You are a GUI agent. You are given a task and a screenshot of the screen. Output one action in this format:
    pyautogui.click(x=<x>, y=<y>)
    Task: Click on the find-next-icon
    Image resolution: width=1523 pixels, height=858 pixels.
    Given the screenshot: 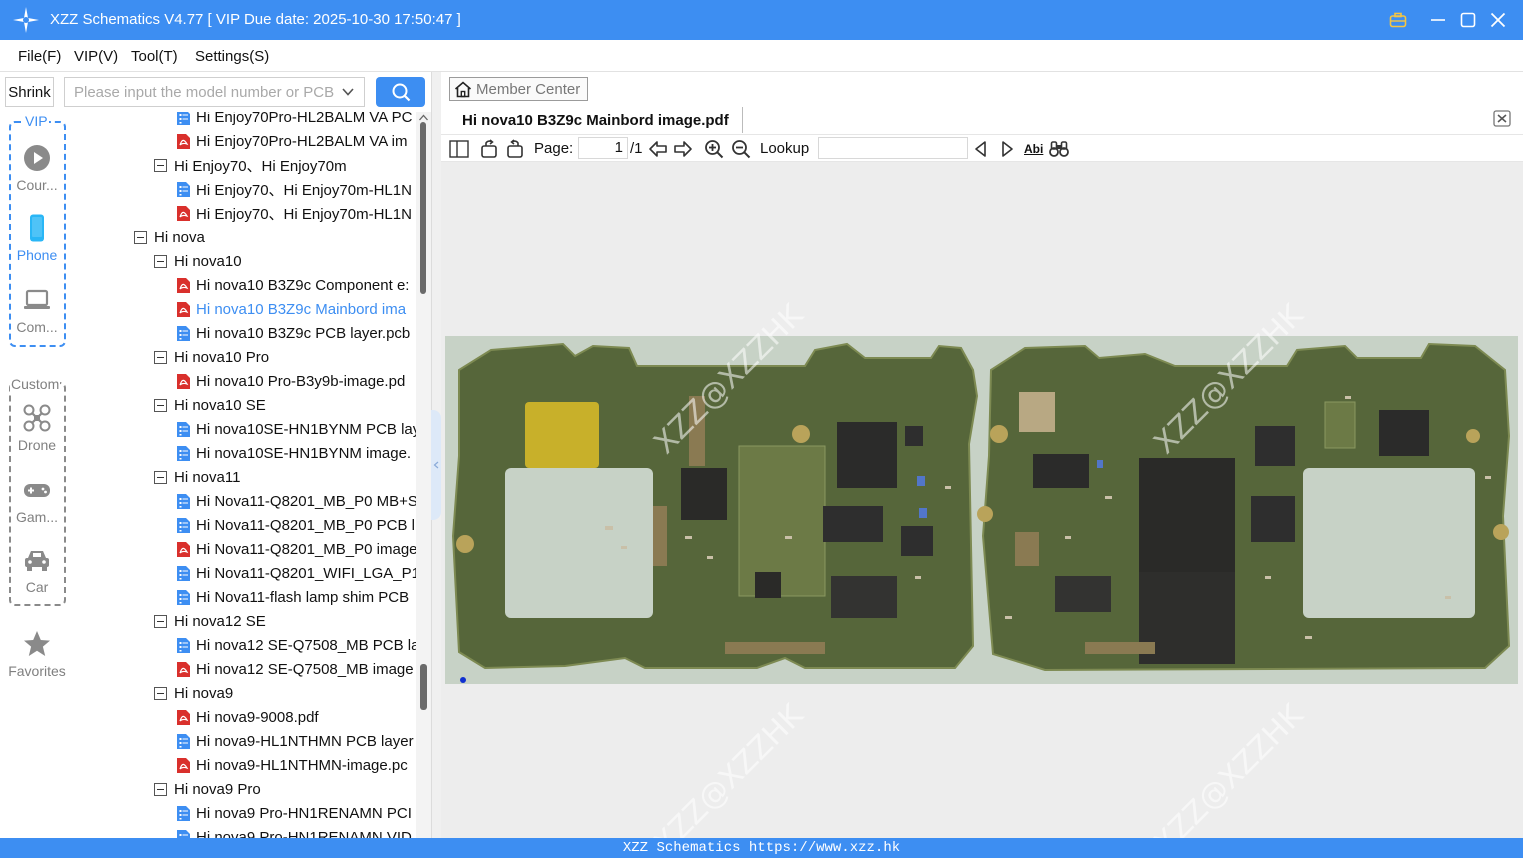 What is the action you would take?
    pyautogui.click(x=1007, y=149)
    